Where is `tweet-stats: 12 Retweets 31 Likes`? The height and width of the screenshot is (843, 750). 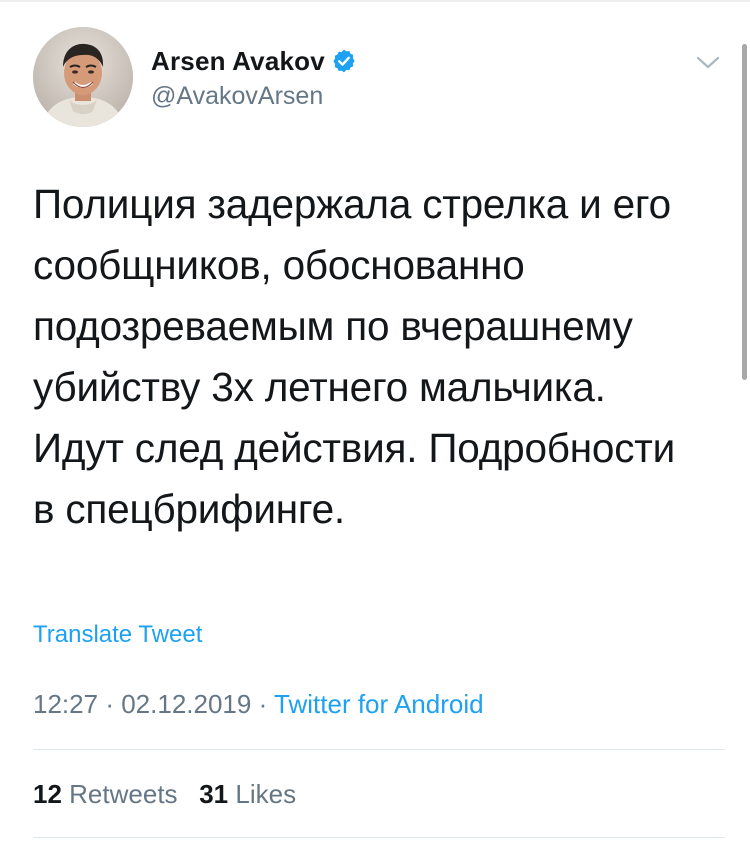 tweet-stats: 12 Retweets 31 Likes is located at coordinates (164, 794).